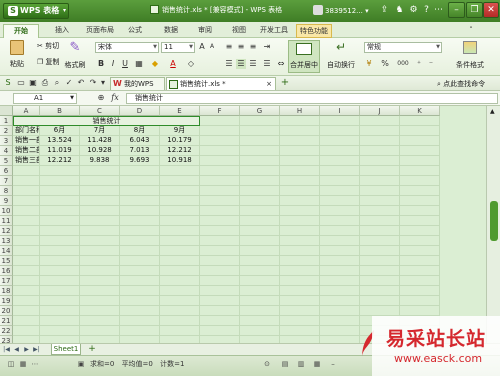 This screenshot has height=376, width=500. I want to click on row-header-20: 20, so click(6, 311).